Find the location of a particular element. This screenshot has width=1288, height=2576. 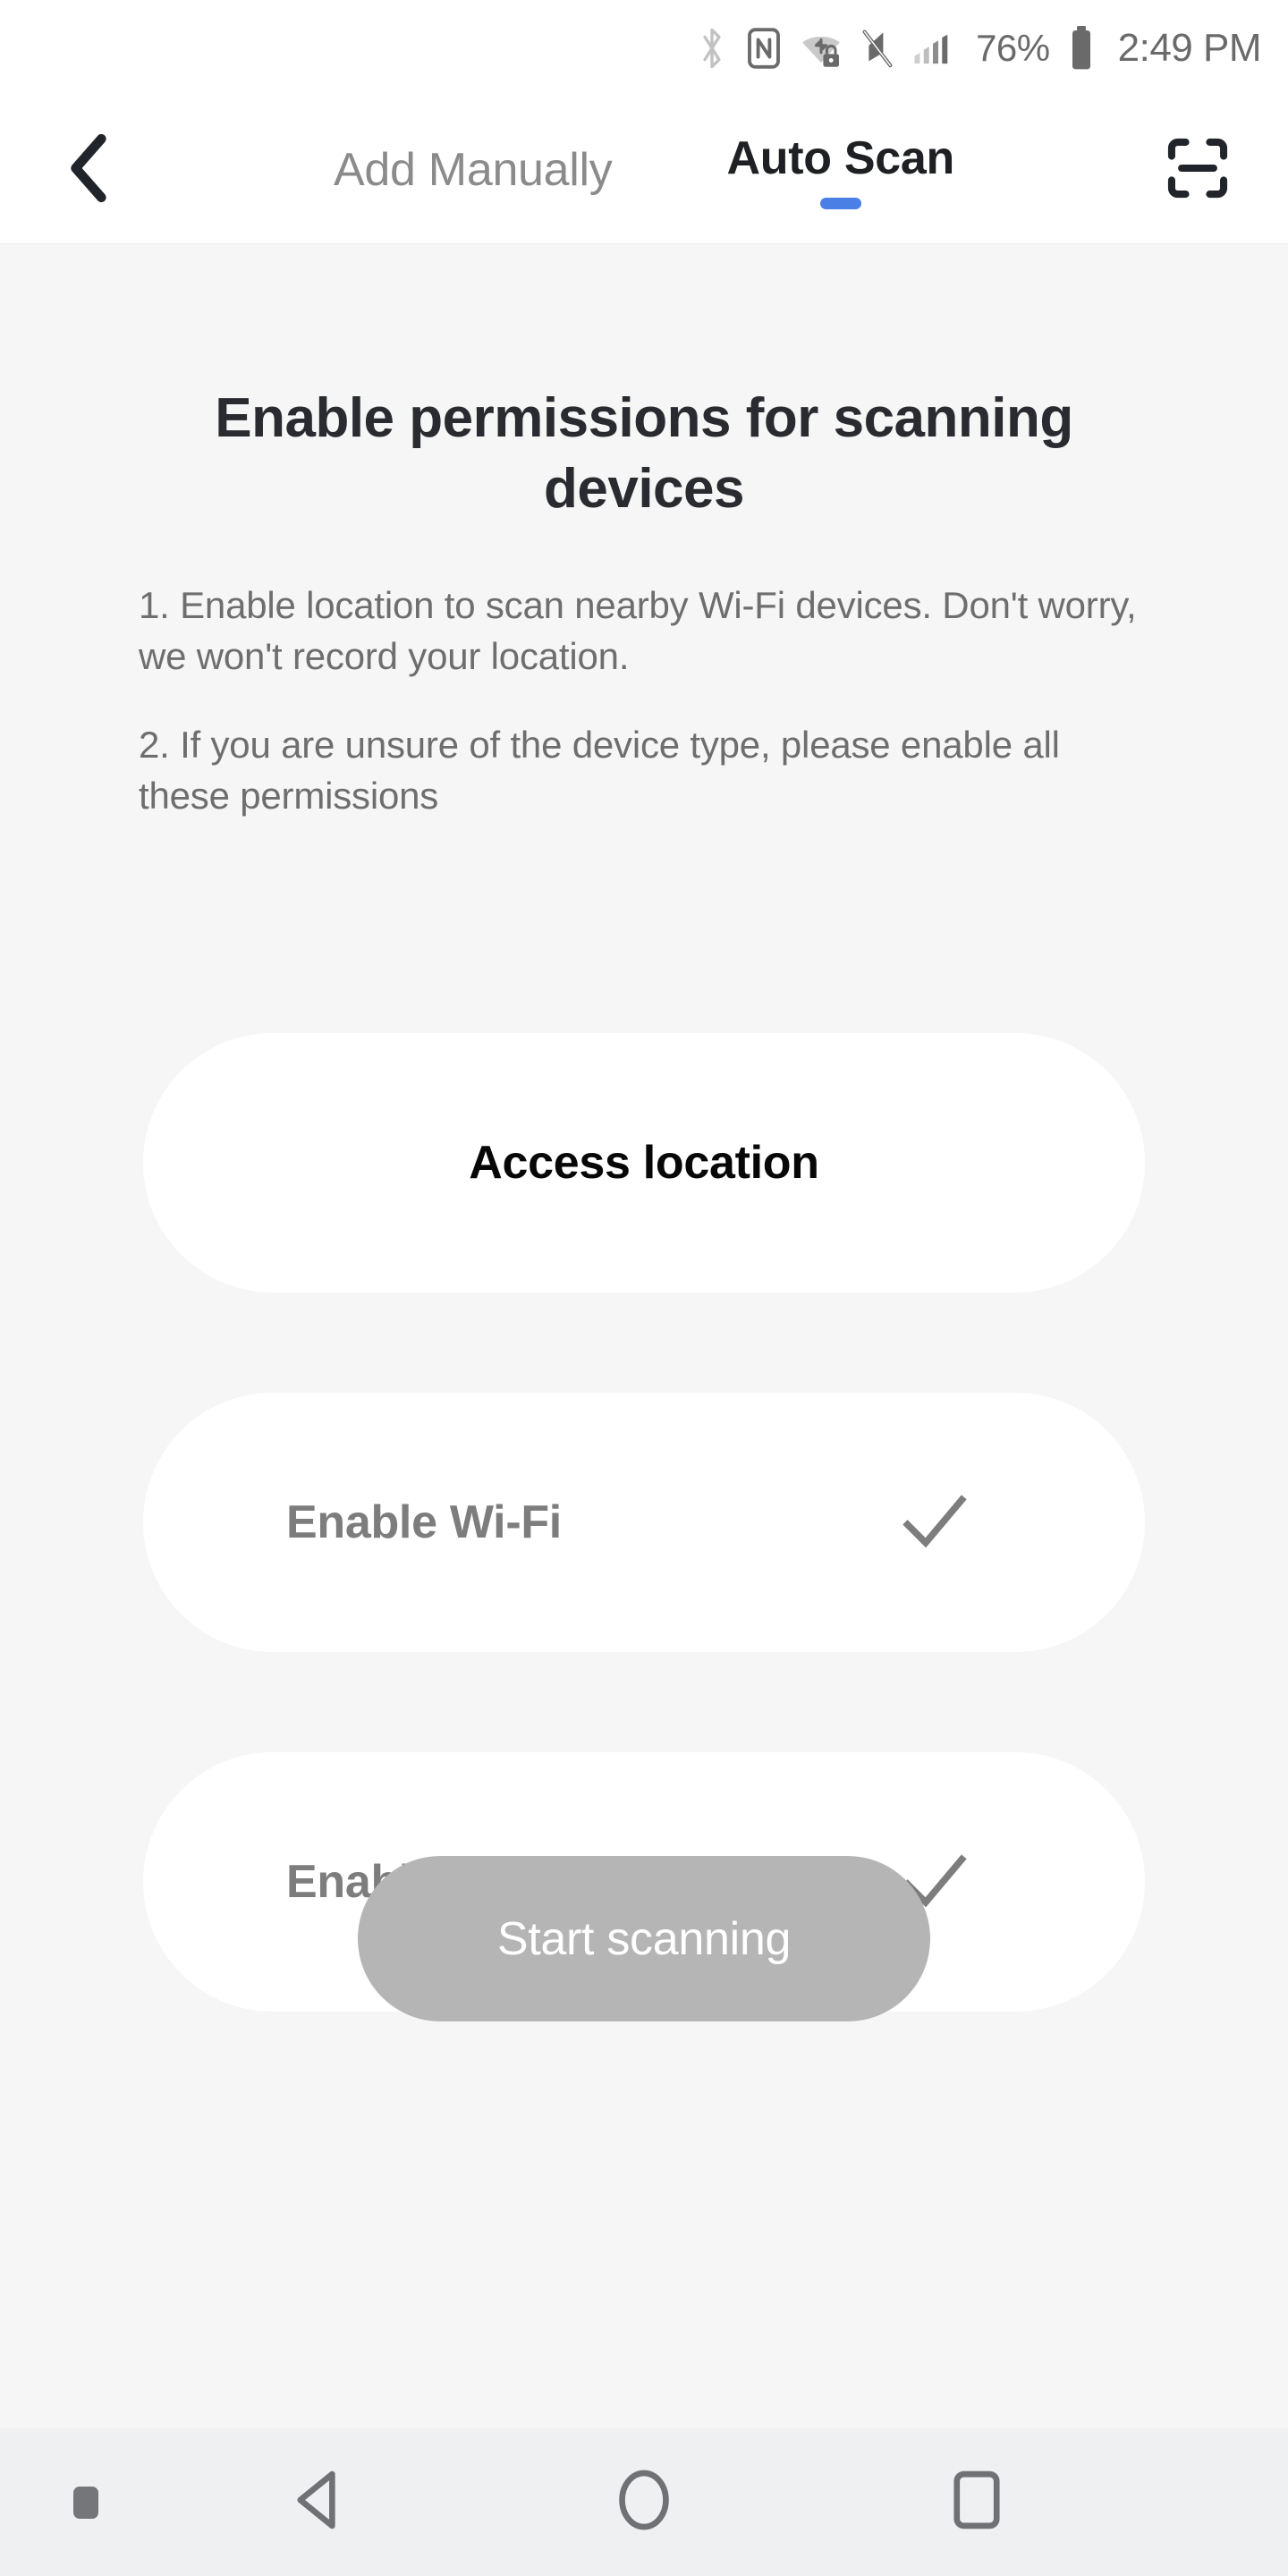

nav-recents-button is located at coordinates (976, 2502).